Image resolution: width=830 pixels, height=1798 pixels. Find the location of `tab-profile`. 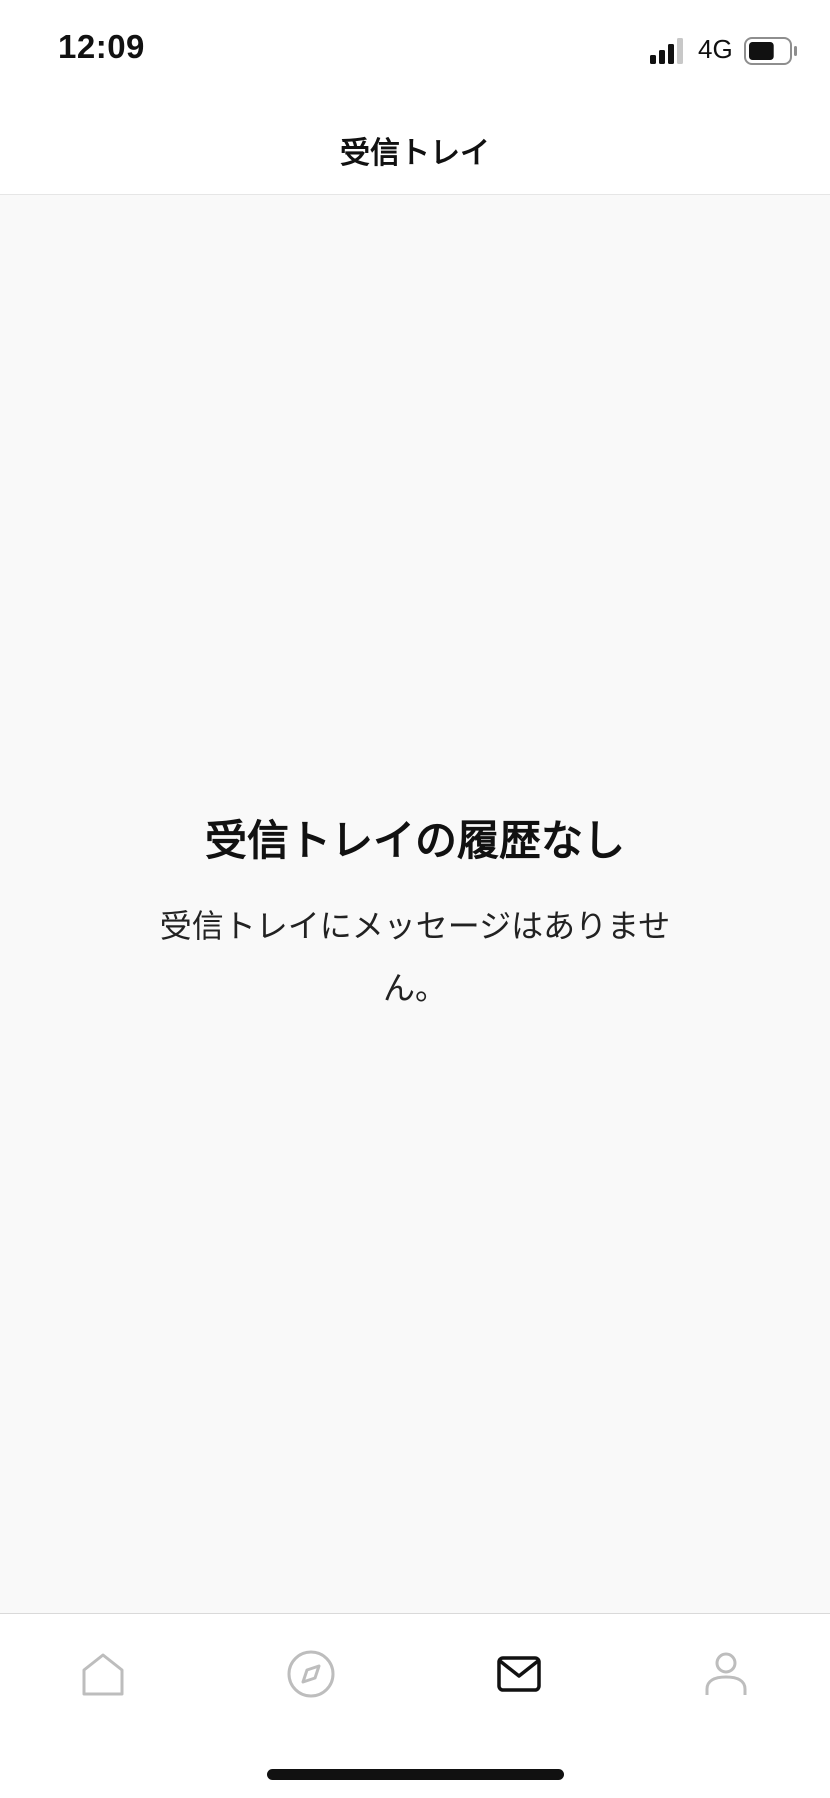

tab-profile is located at coordinates (726, 1674).